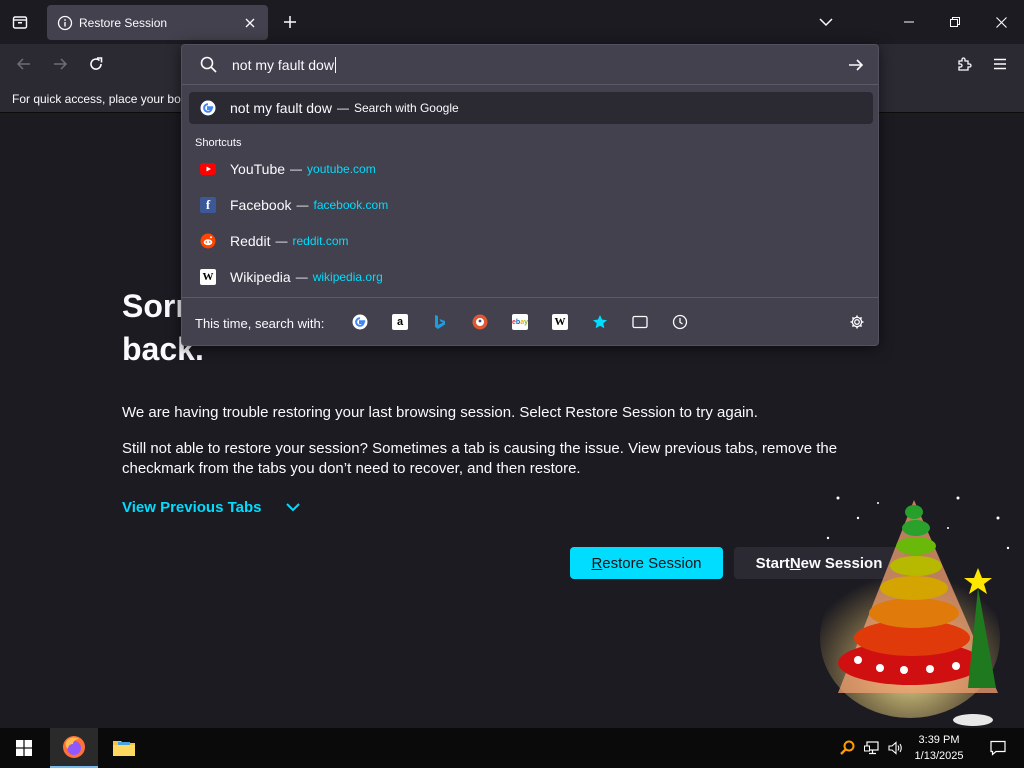  I want to click on firefox-view-button, so click(20, 22).